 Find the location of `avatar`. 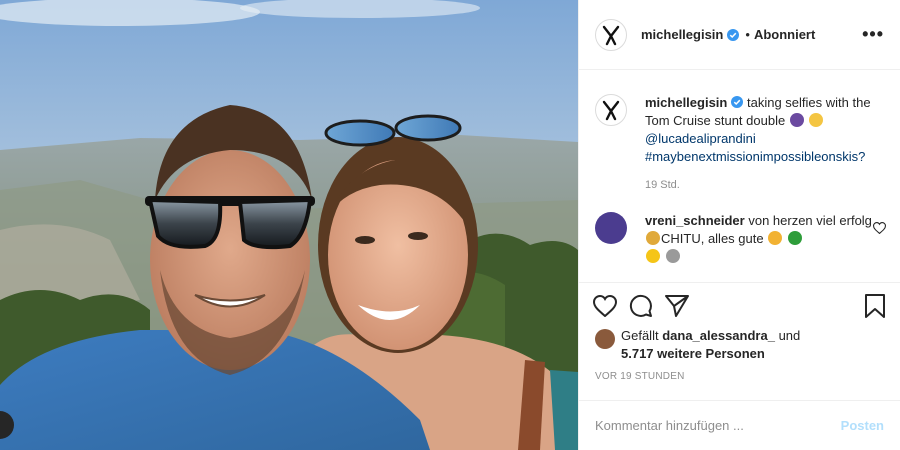

avatar is located at coordinates (611, 34).